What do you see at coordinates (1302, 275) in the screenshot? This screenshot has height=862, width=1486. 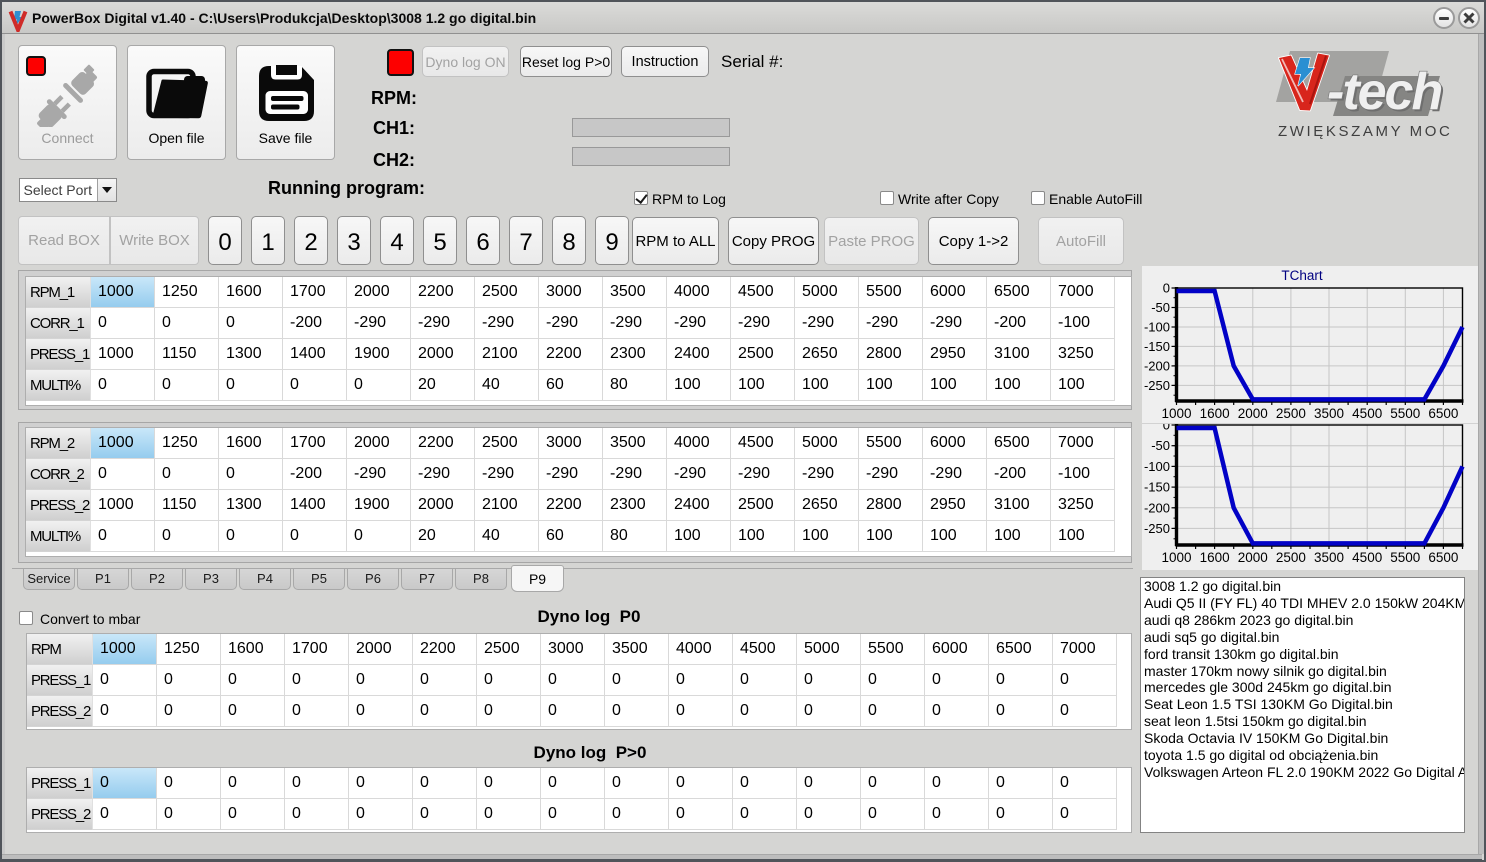 I see `svg-text: TChart` at bounding box center [1302, 275].